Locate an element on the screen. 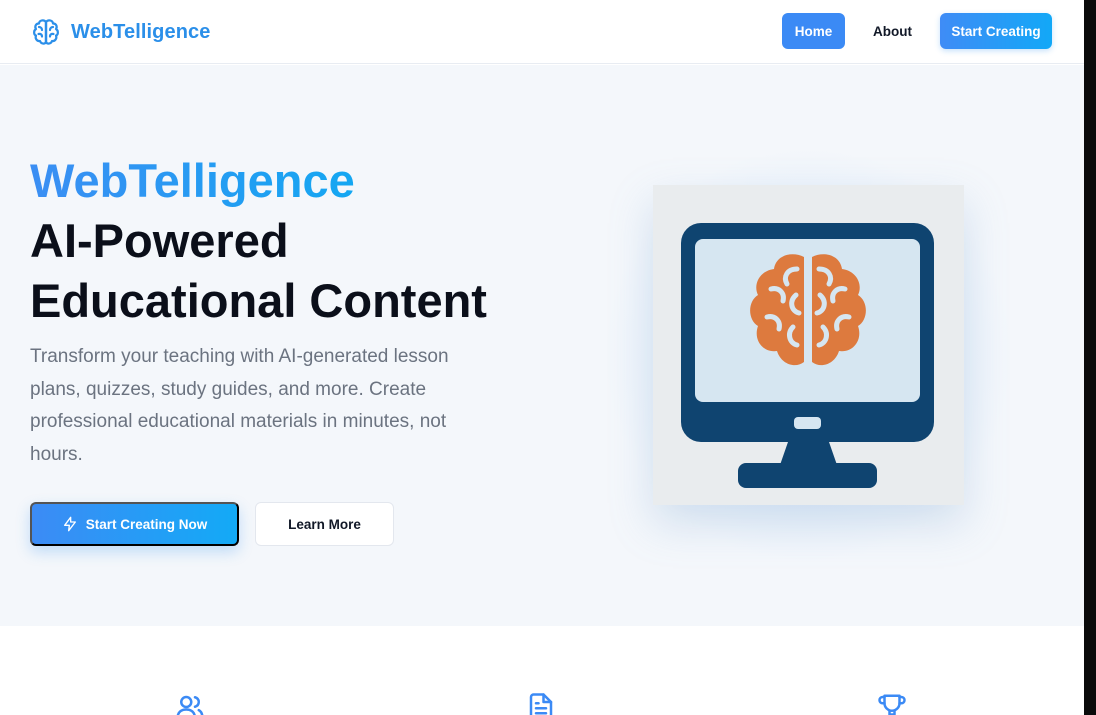  monitor-brain-illustration is located at coordinates (807, 355).